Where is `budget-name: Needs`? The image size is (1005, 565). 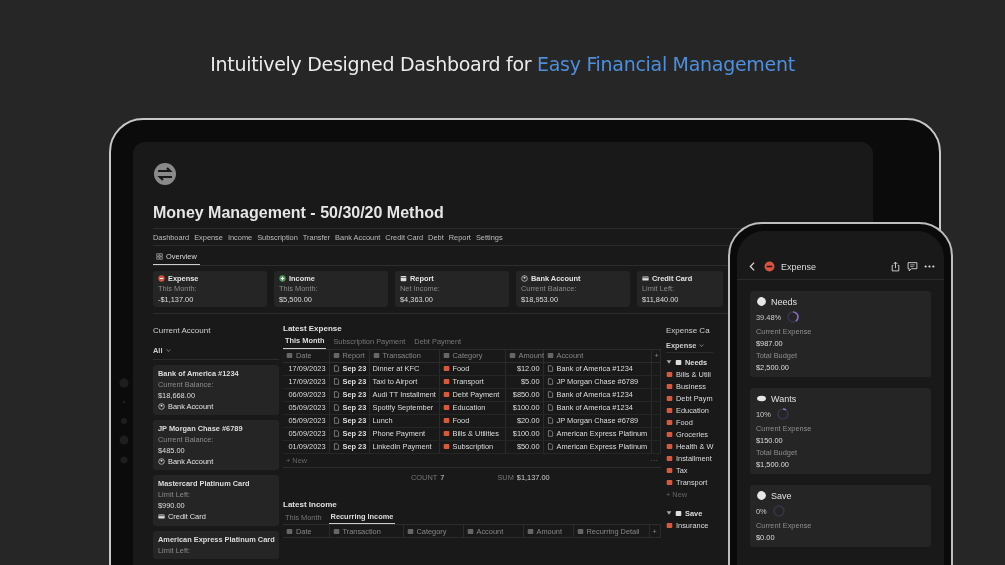 budget-name: Needs is located at coordinates (784, 301).